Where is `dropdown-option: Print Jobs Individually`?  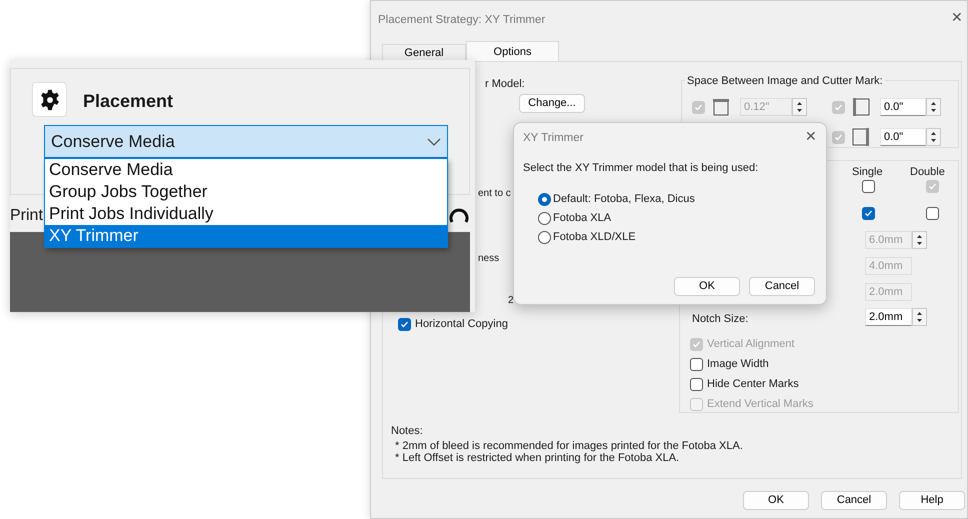
dropdown-option: Print Jobs Individually is located at coordinates (246, 214).